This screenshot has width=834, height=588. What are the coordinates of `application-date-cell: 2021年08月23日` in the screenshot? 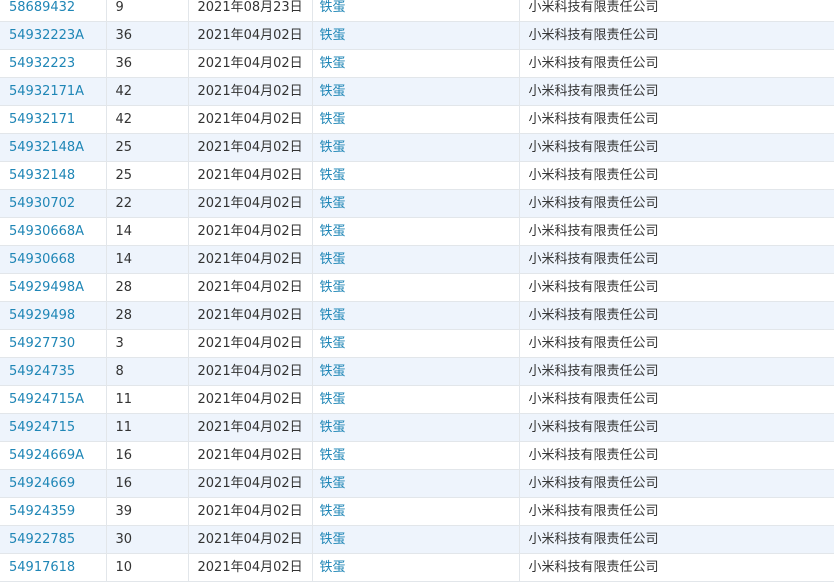 It's located at (250, 11).